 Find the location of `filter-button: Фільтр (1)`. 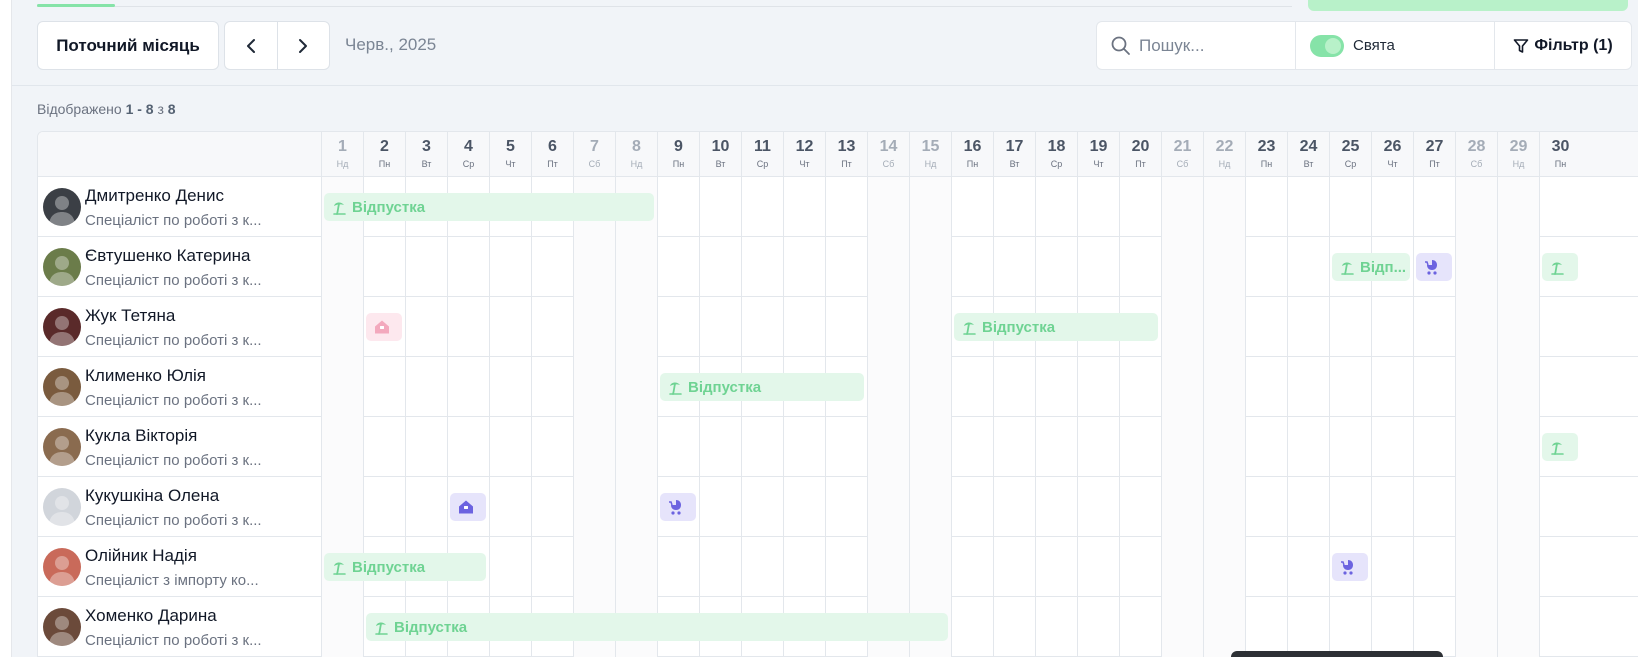

filter-button: Фільтр (1) is located at coordinates (1563, 45).